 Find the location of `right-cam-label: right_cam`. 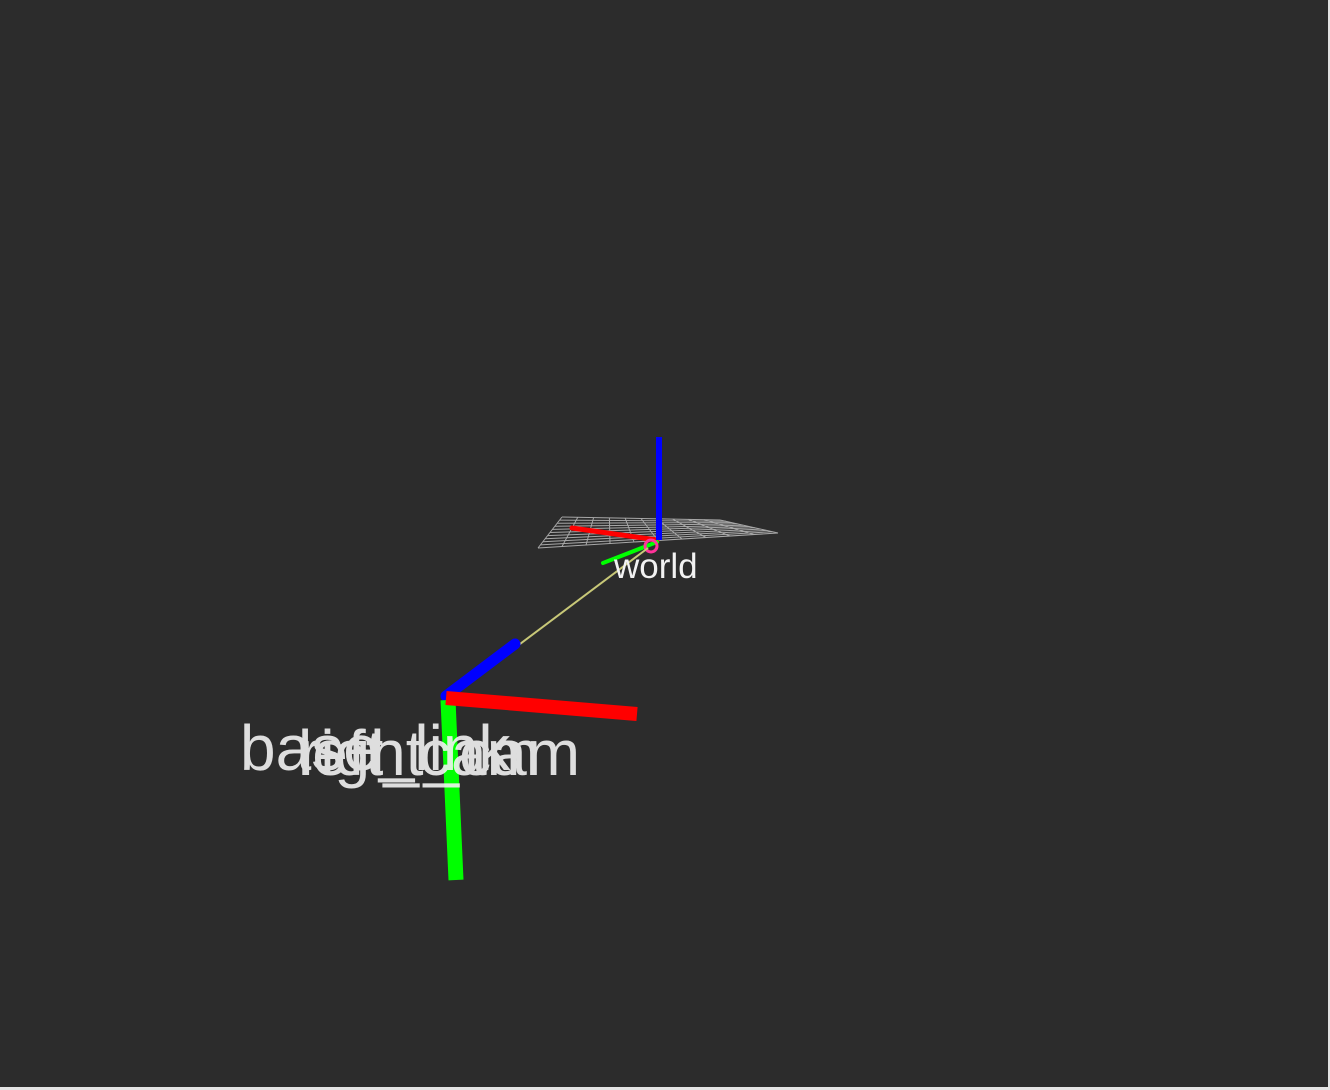

right-cam-label: right_cam is located at coordinates (439, 753).